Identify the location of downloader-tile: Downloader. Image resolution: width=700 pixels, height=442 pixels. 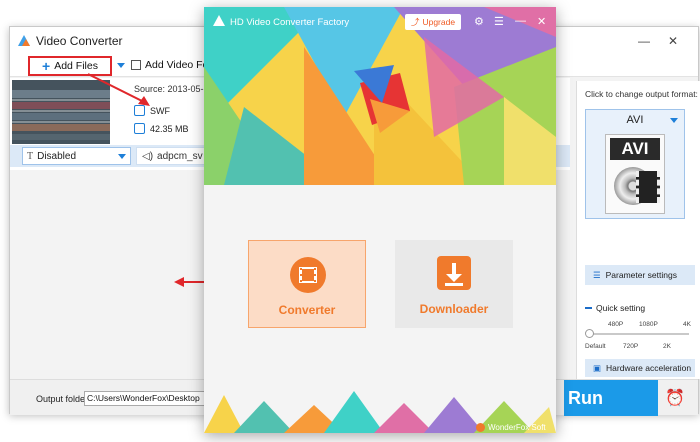
(454, 284).